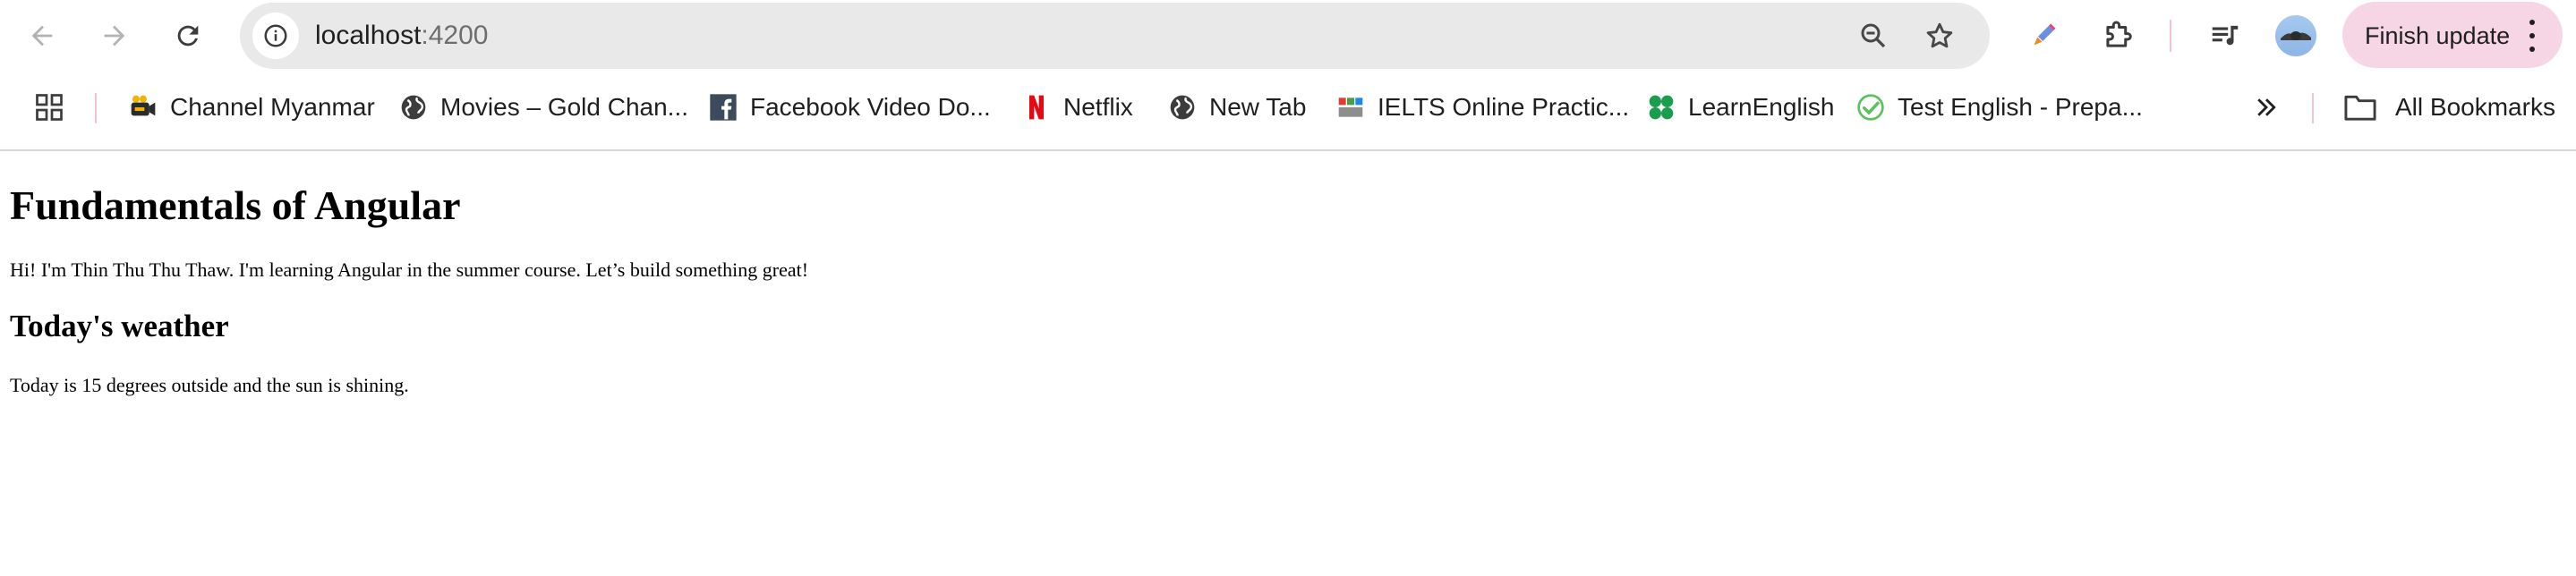 This screenshot has height=576, width=2576. What do you see at coordinates (2532, 36) in the screenshot?
I see `kebab-icon` at bounding box center [2532, 36].